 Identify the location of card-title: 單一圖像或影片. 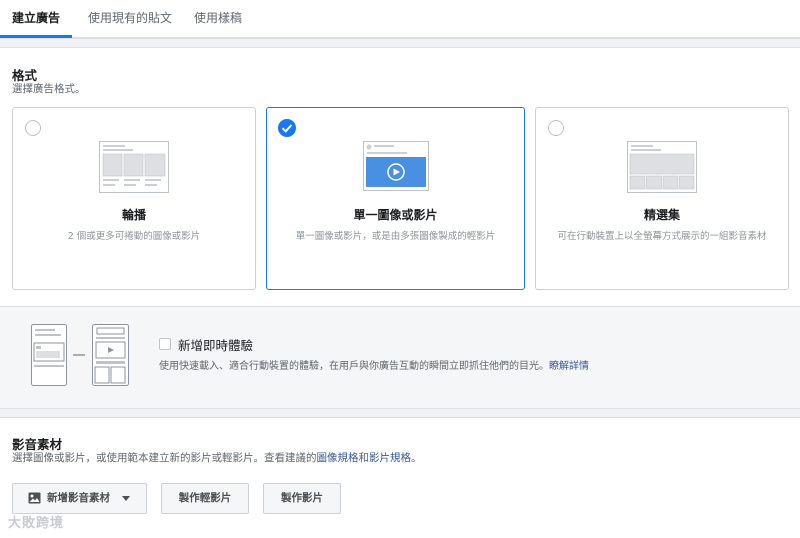
(395, 215).